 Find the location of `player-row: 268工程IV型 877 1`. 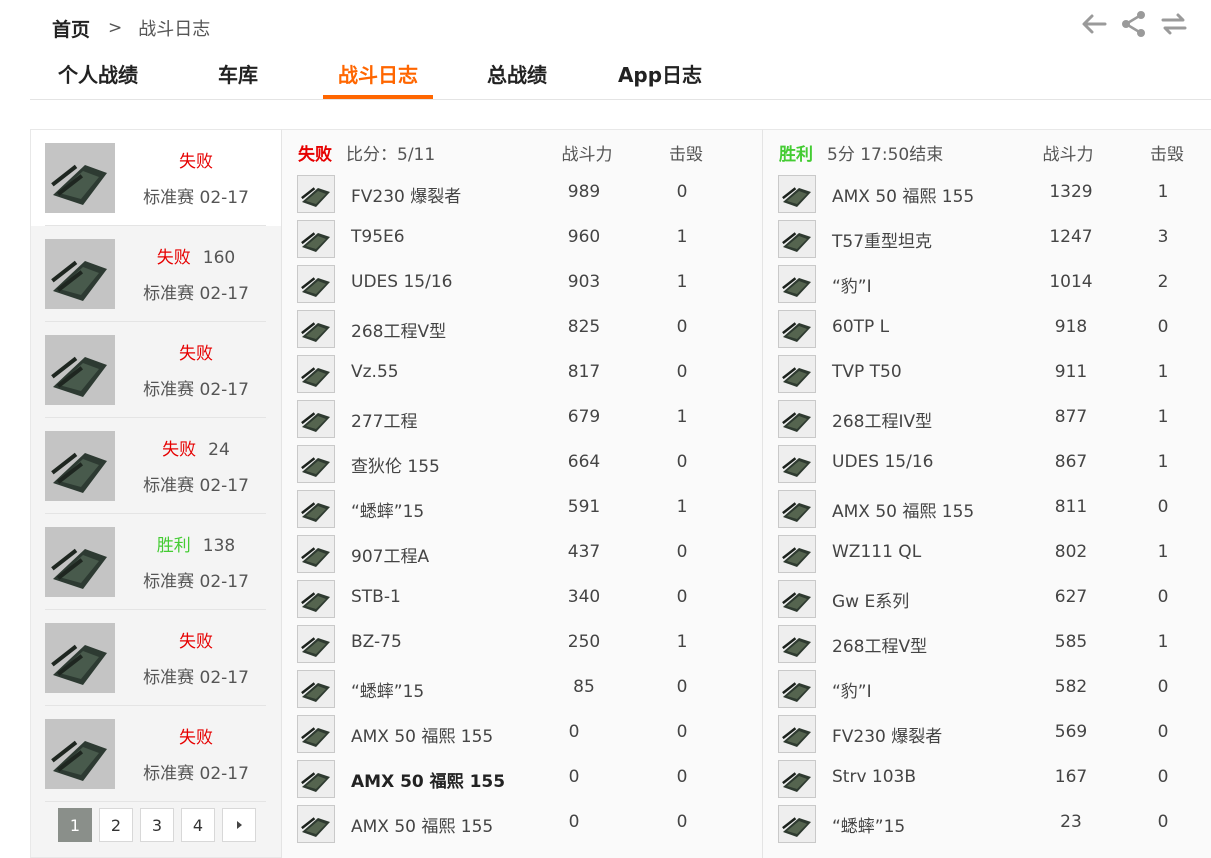

player-row: 268工程IV型 877 1 is located at coordinates (987, 419).